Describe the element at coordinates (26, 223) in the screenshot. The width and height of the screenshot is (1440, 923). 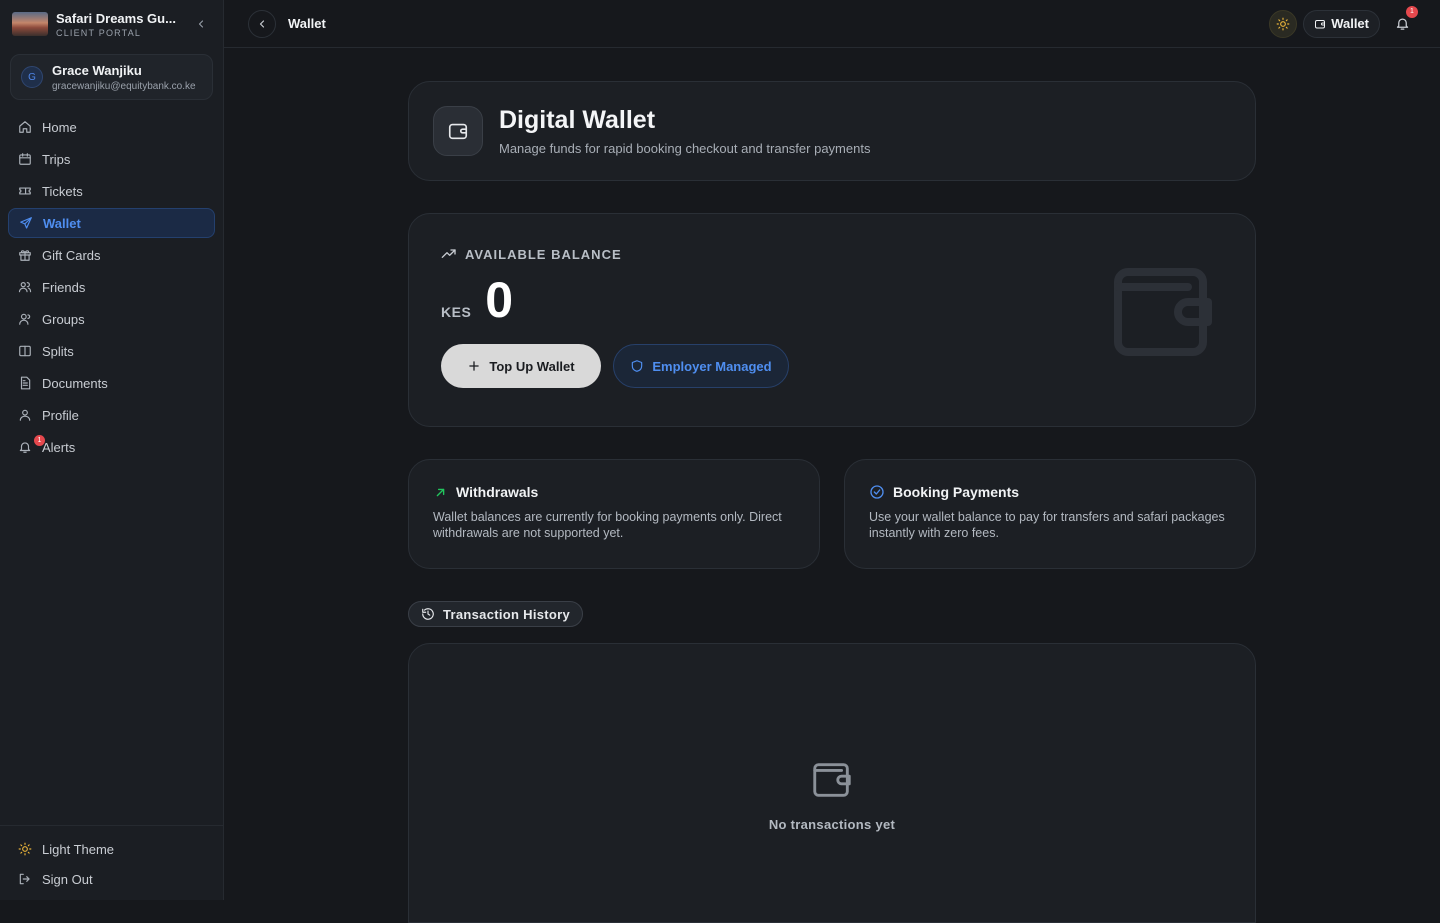
I see `send-icon` at that location.